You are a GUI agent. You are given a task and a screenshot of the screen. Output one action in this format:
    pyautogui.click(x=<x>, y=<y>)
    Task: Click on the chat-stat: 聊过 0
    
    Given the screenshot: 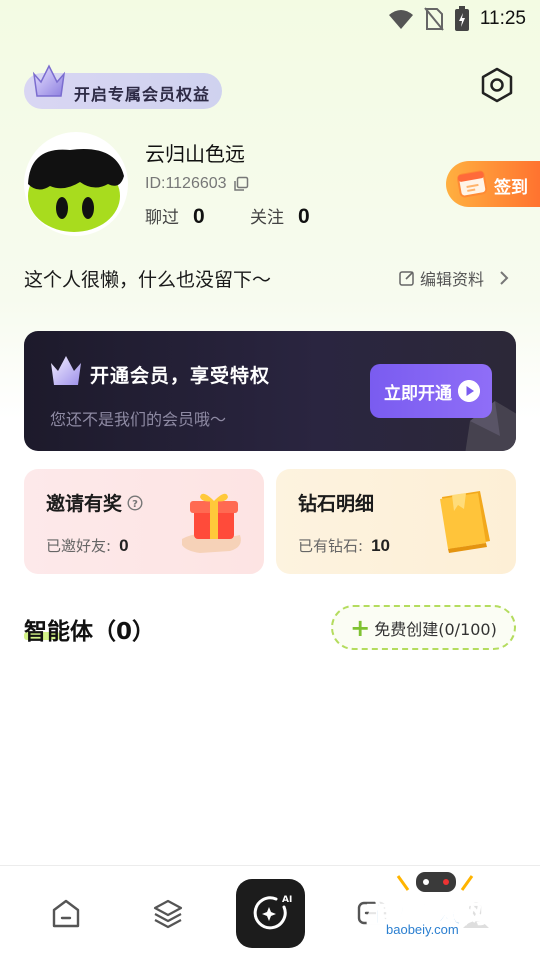 What is the action you would take?
    pyautogui.click(x=175, y=216)
    